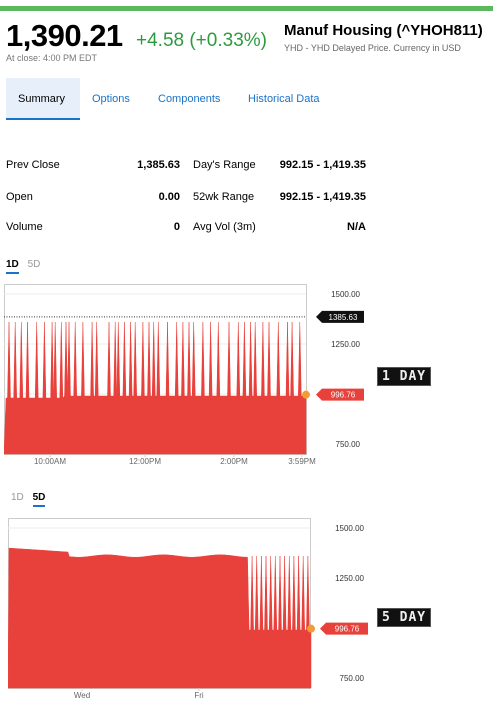  I want to click on chart1-side-tag: 1 DAY, so click(404, 376).